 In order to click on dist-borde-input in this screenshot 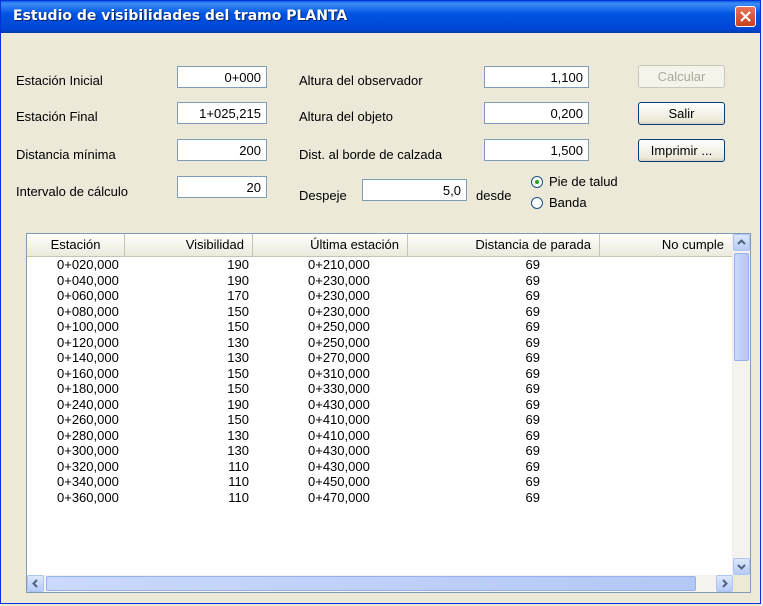, I will do `click(536, 150)`.